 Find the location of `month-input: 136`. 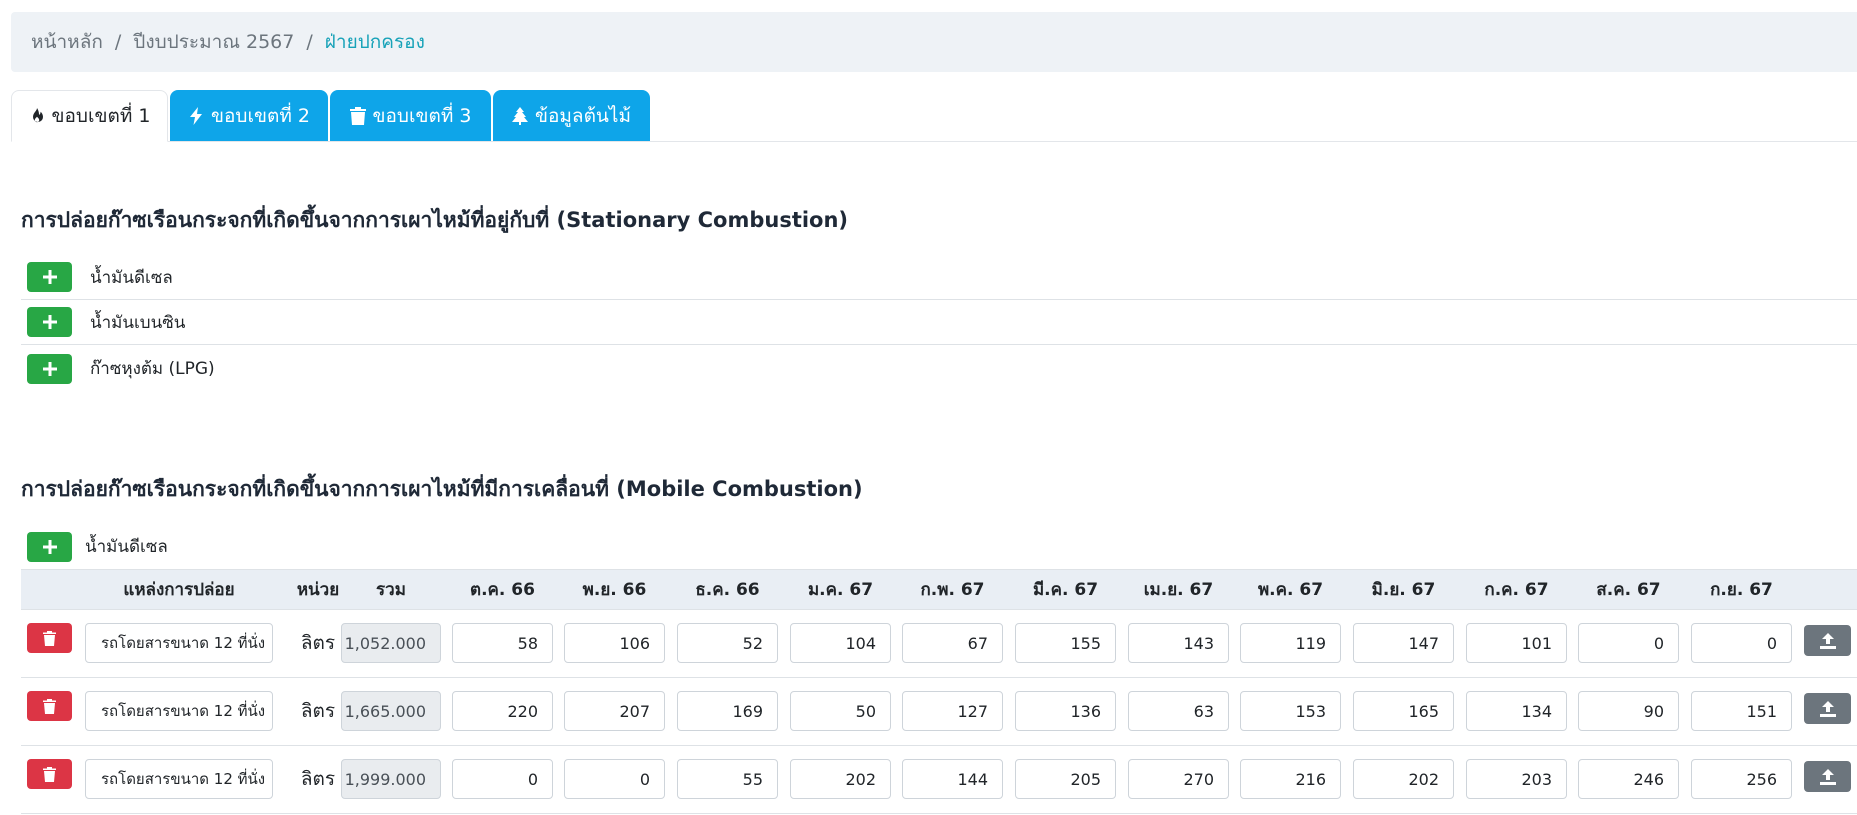

month-input: 136 is located at coordinates (1065, 711).